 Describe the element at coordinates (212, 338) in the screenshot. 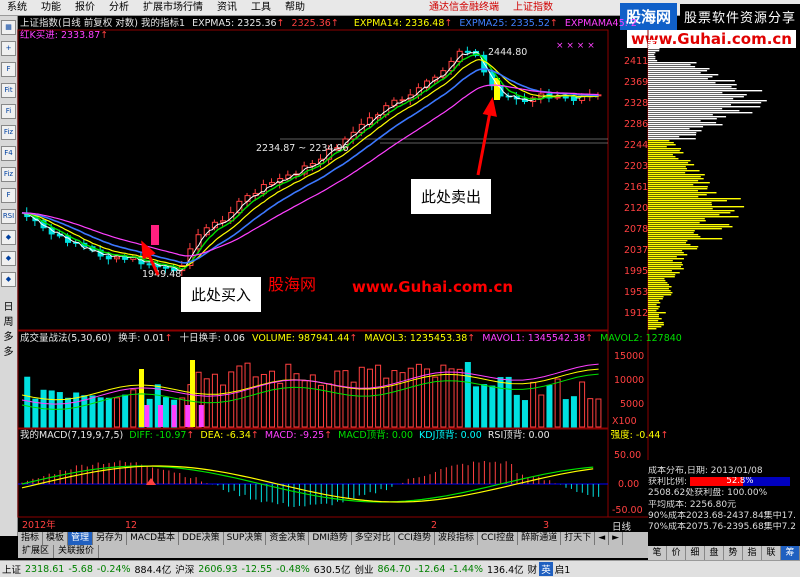

I see `ten-day-turnover: 十日换手: 0.06` at that location.